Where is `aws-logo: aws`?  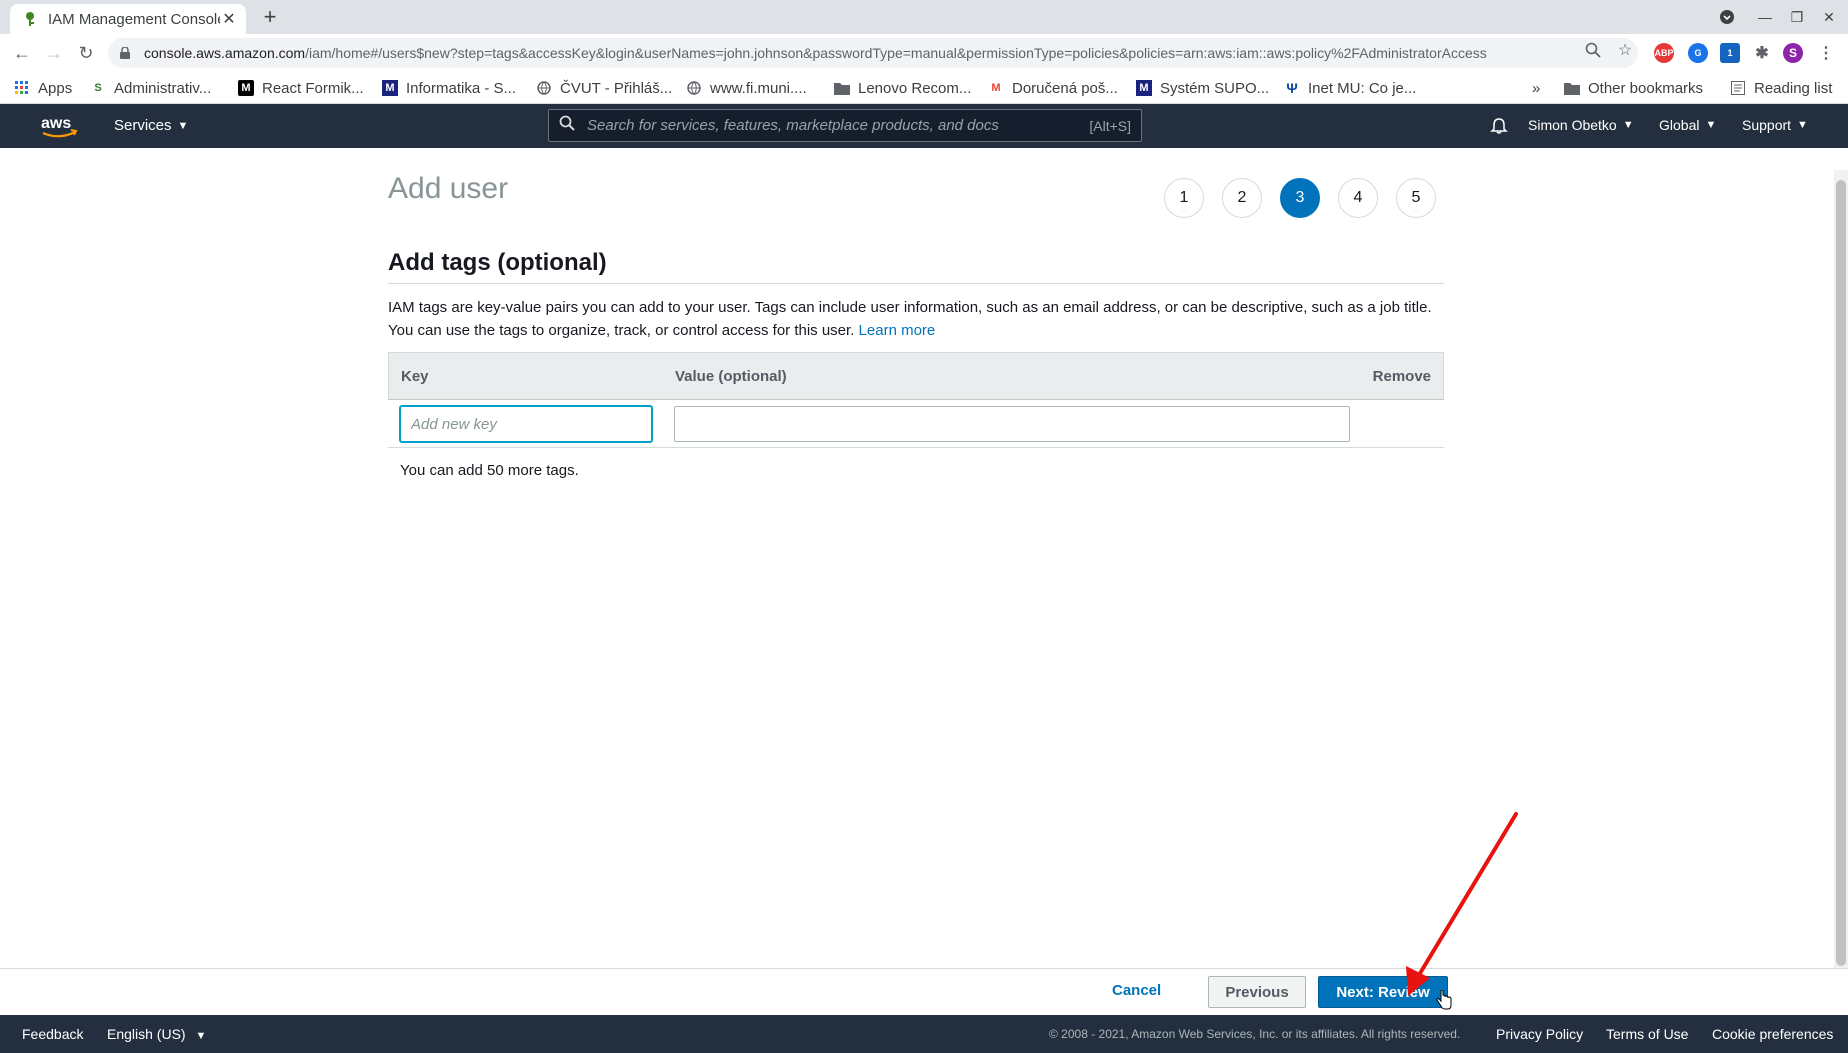
aws-logo: aws is located at coordinates (59, 127).